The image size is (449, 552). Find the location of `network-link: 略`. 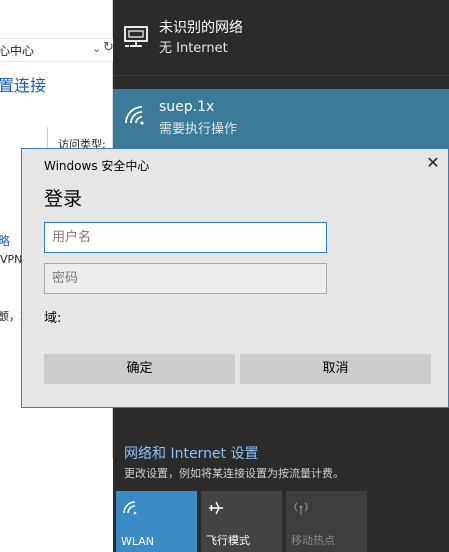

network-link: 略 is located at coordinates (5, 240).